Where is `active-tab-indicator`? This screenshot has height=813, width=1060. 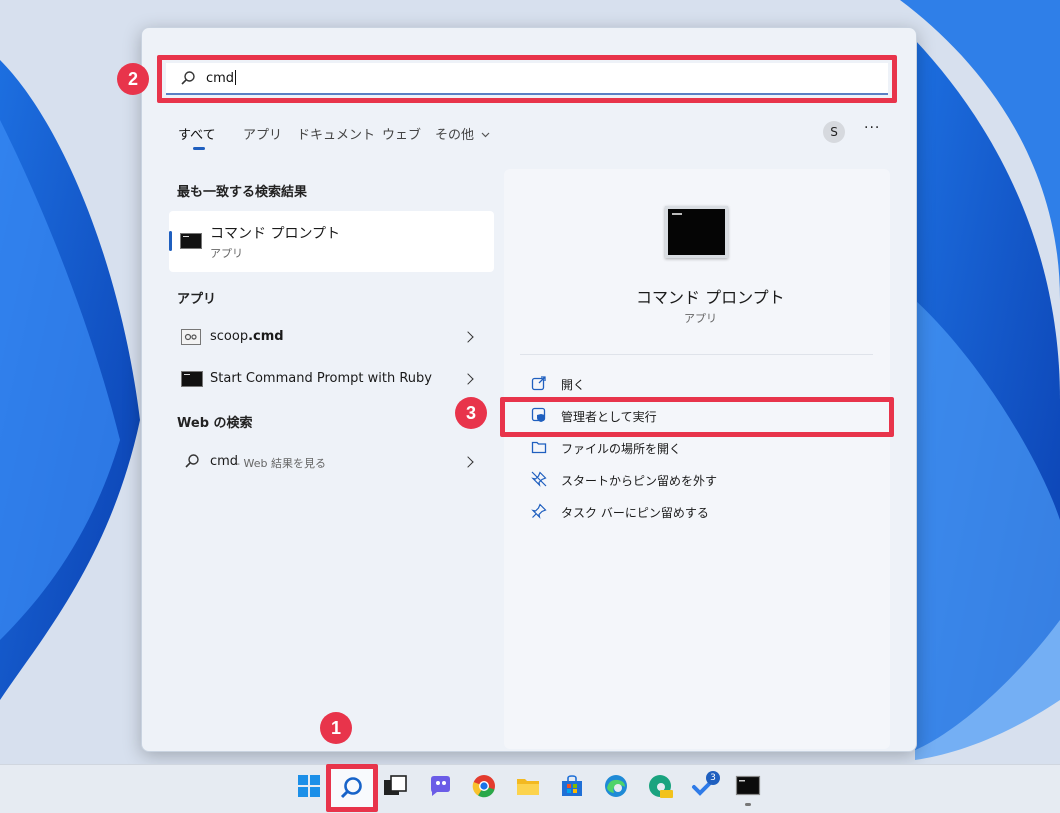
active-tab-indicator is located at coordinates (199, 148).